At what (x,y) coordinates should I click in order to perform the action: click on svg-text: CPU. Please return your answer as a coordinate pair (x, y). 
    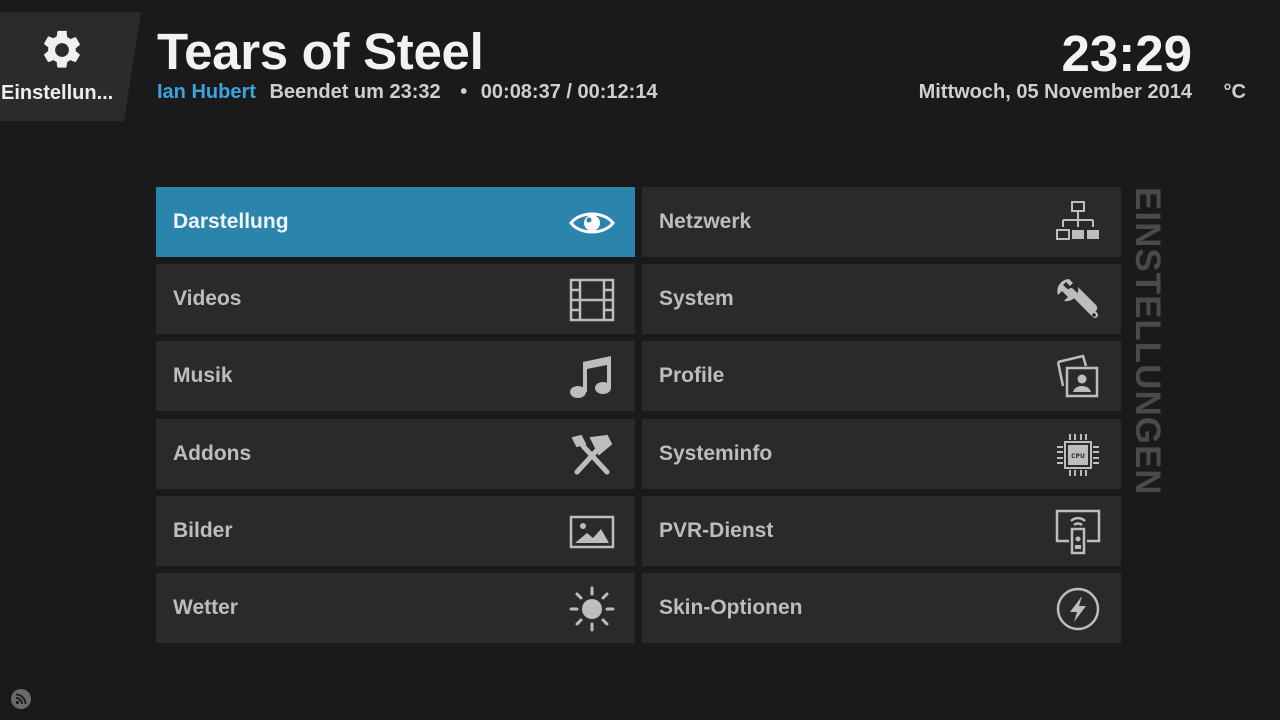
    Looking at the image, I should click on (1078, 456).